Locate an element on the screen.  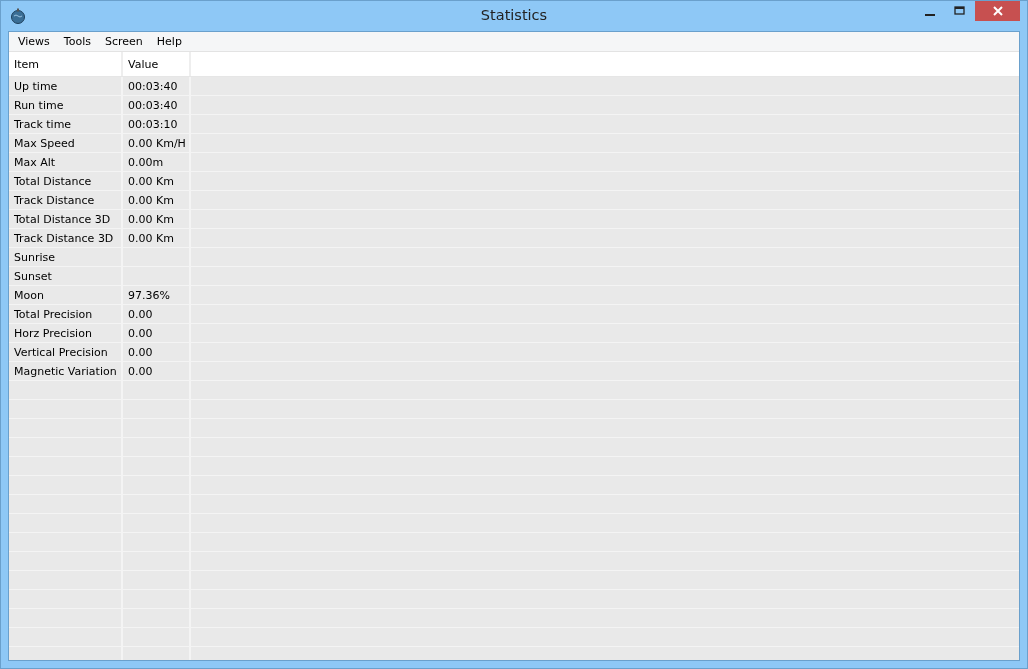
table-cell: Sunset is located at coordinates (33, 276).